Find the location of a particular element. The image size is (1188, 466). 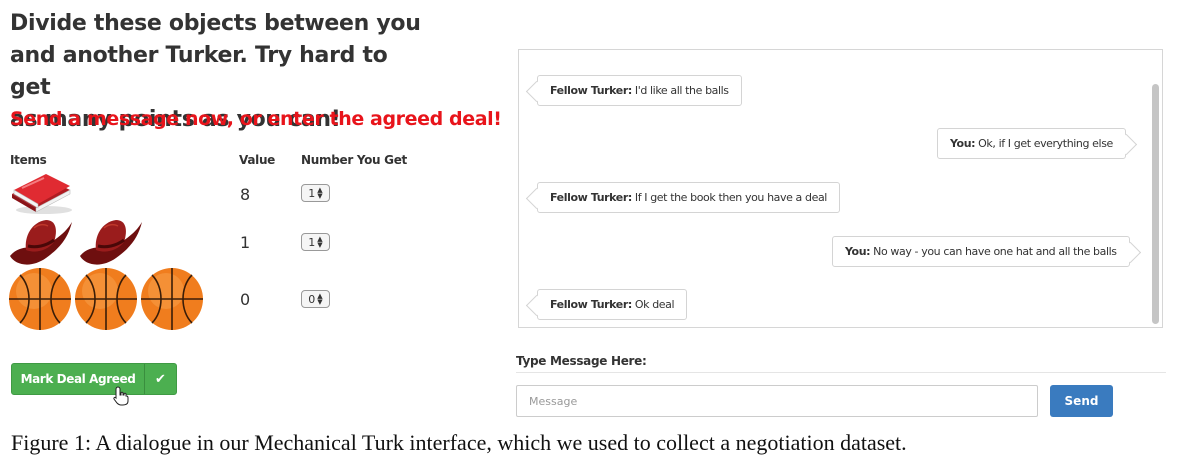

send-button: Send is located at coordinates (1081, 401).